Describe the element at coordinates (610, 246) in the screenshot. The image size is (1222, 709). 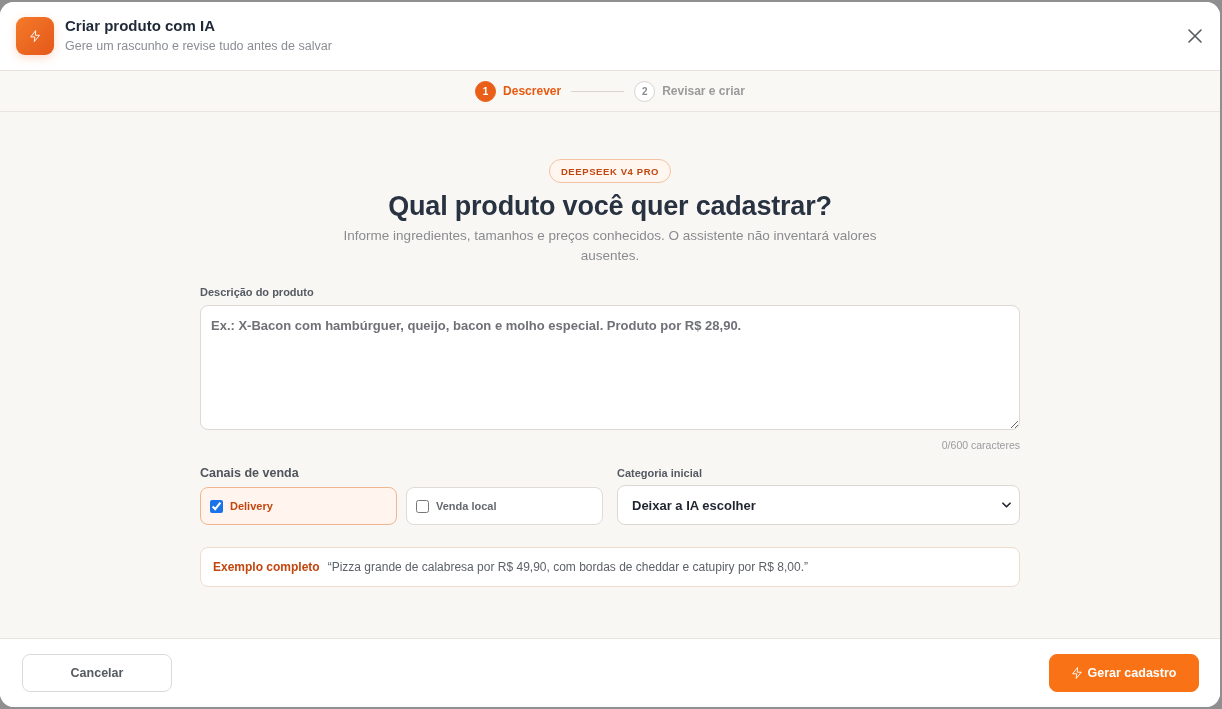
I see `intro-description: Informe ingredientes, tamanhos e preços conhecidos. O assistente não inventará valores ausentes.` at that location.